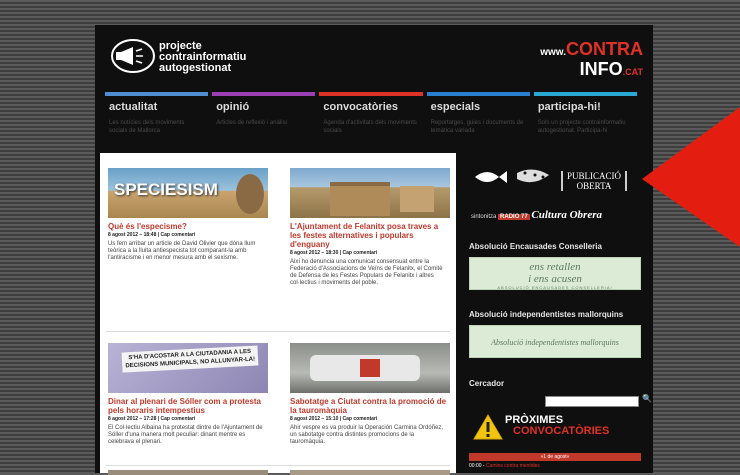 The height and width of the screenshot is (475, 740). What do you see at coordinates (555, 279) in the screenshot?
I see `banner-line-2: i ens acusen` at bounding box center [555, 279].